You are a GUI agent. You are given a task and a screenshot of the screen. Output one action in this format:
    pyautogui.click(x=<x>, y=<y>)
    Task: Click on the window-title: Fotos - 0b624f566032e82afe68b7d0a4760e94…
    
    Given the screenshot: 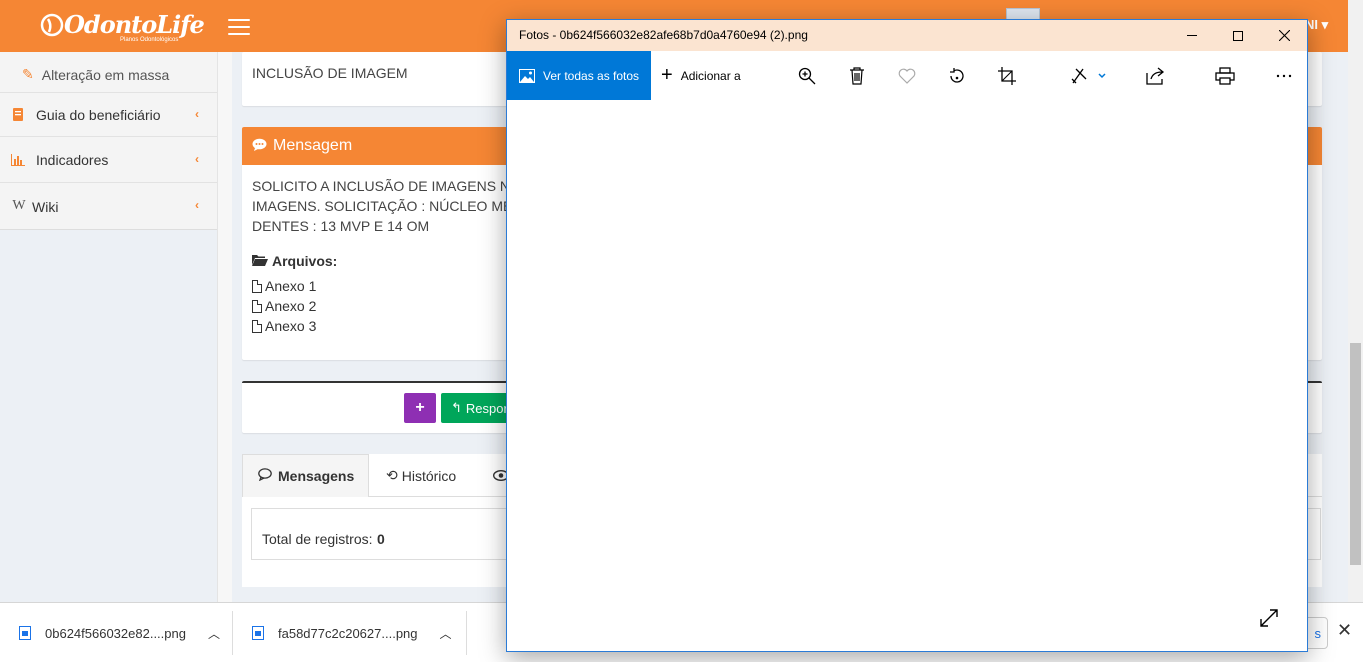 What is the action you would take?
    pyautogui.click(x=663, y=35)
    